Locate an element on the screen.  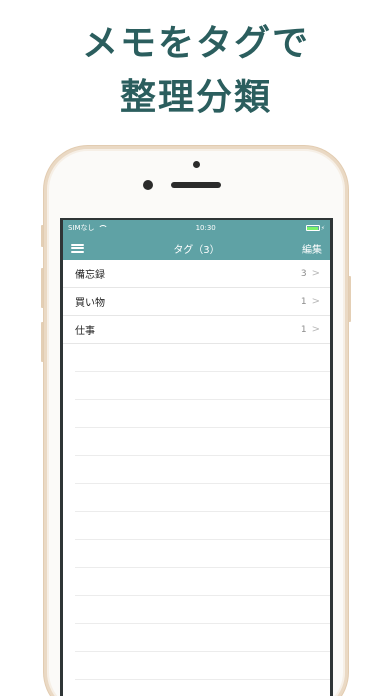
navigation-bar: タグ（3） 編集 is located at coordinates (196, 248).